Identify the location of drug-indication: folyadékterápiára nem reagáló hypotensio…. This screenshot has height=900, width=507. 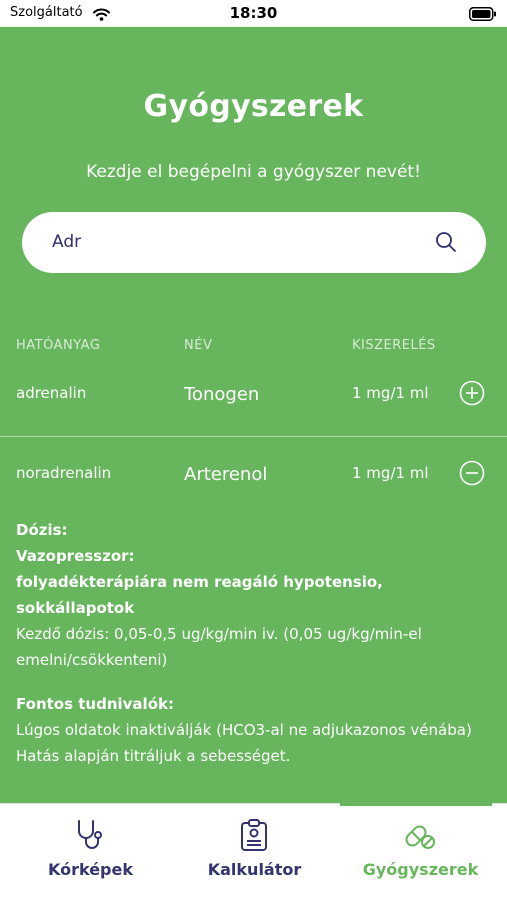
(199, 595).